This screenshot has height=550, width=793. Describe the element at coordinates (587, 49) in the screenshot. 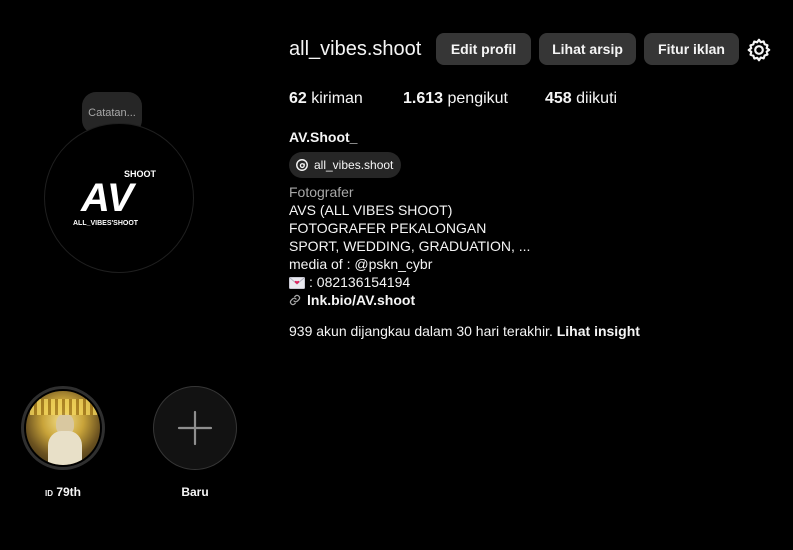

I see `view-archive-button: Lihat arsip` at that location.